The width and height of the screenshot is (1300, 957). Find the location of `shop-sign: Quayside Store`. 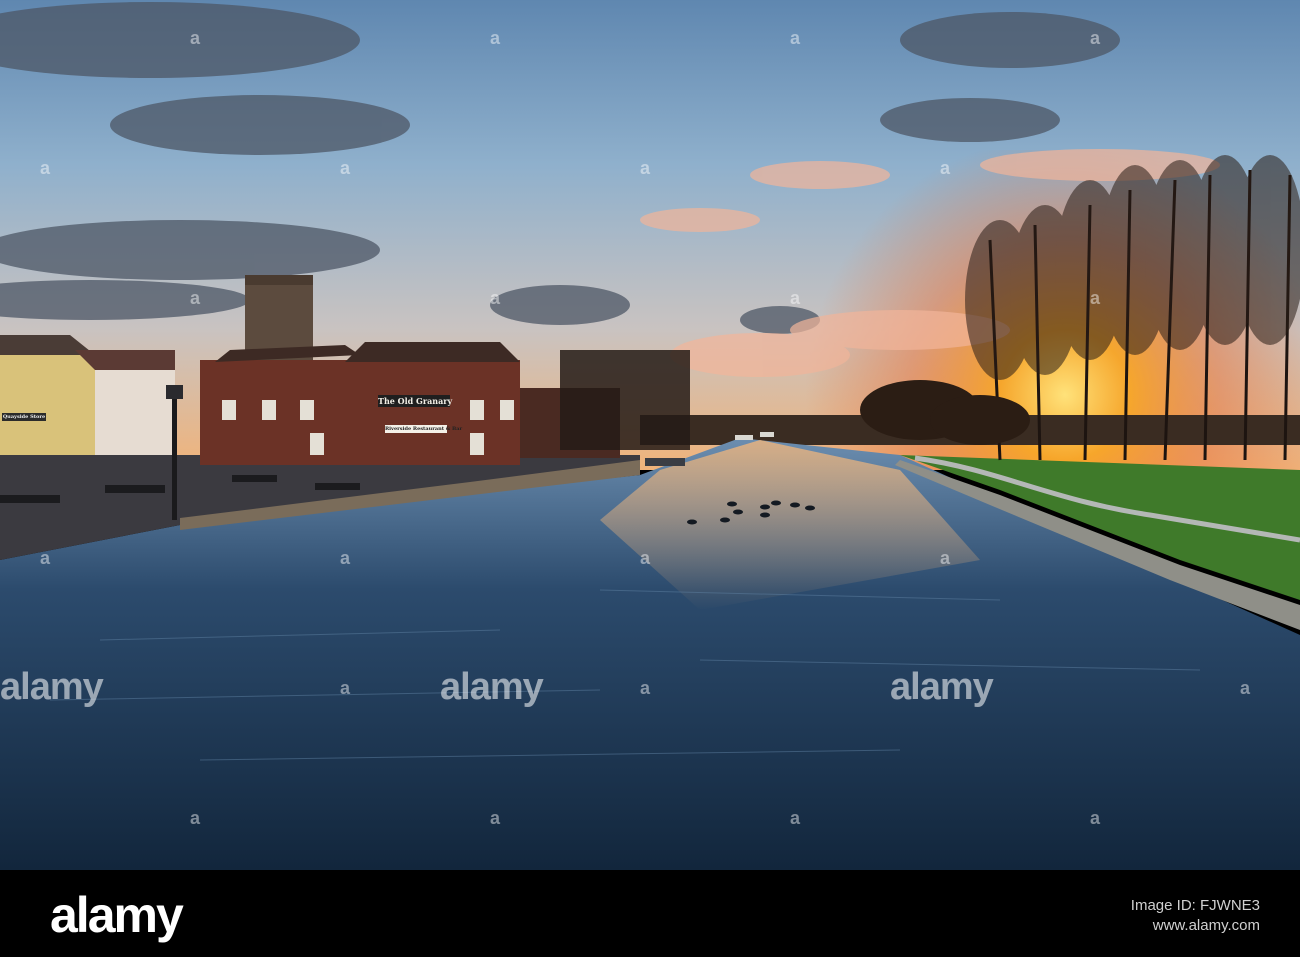

shop-sign: Quayside Store is located at coordinates (24, 417).